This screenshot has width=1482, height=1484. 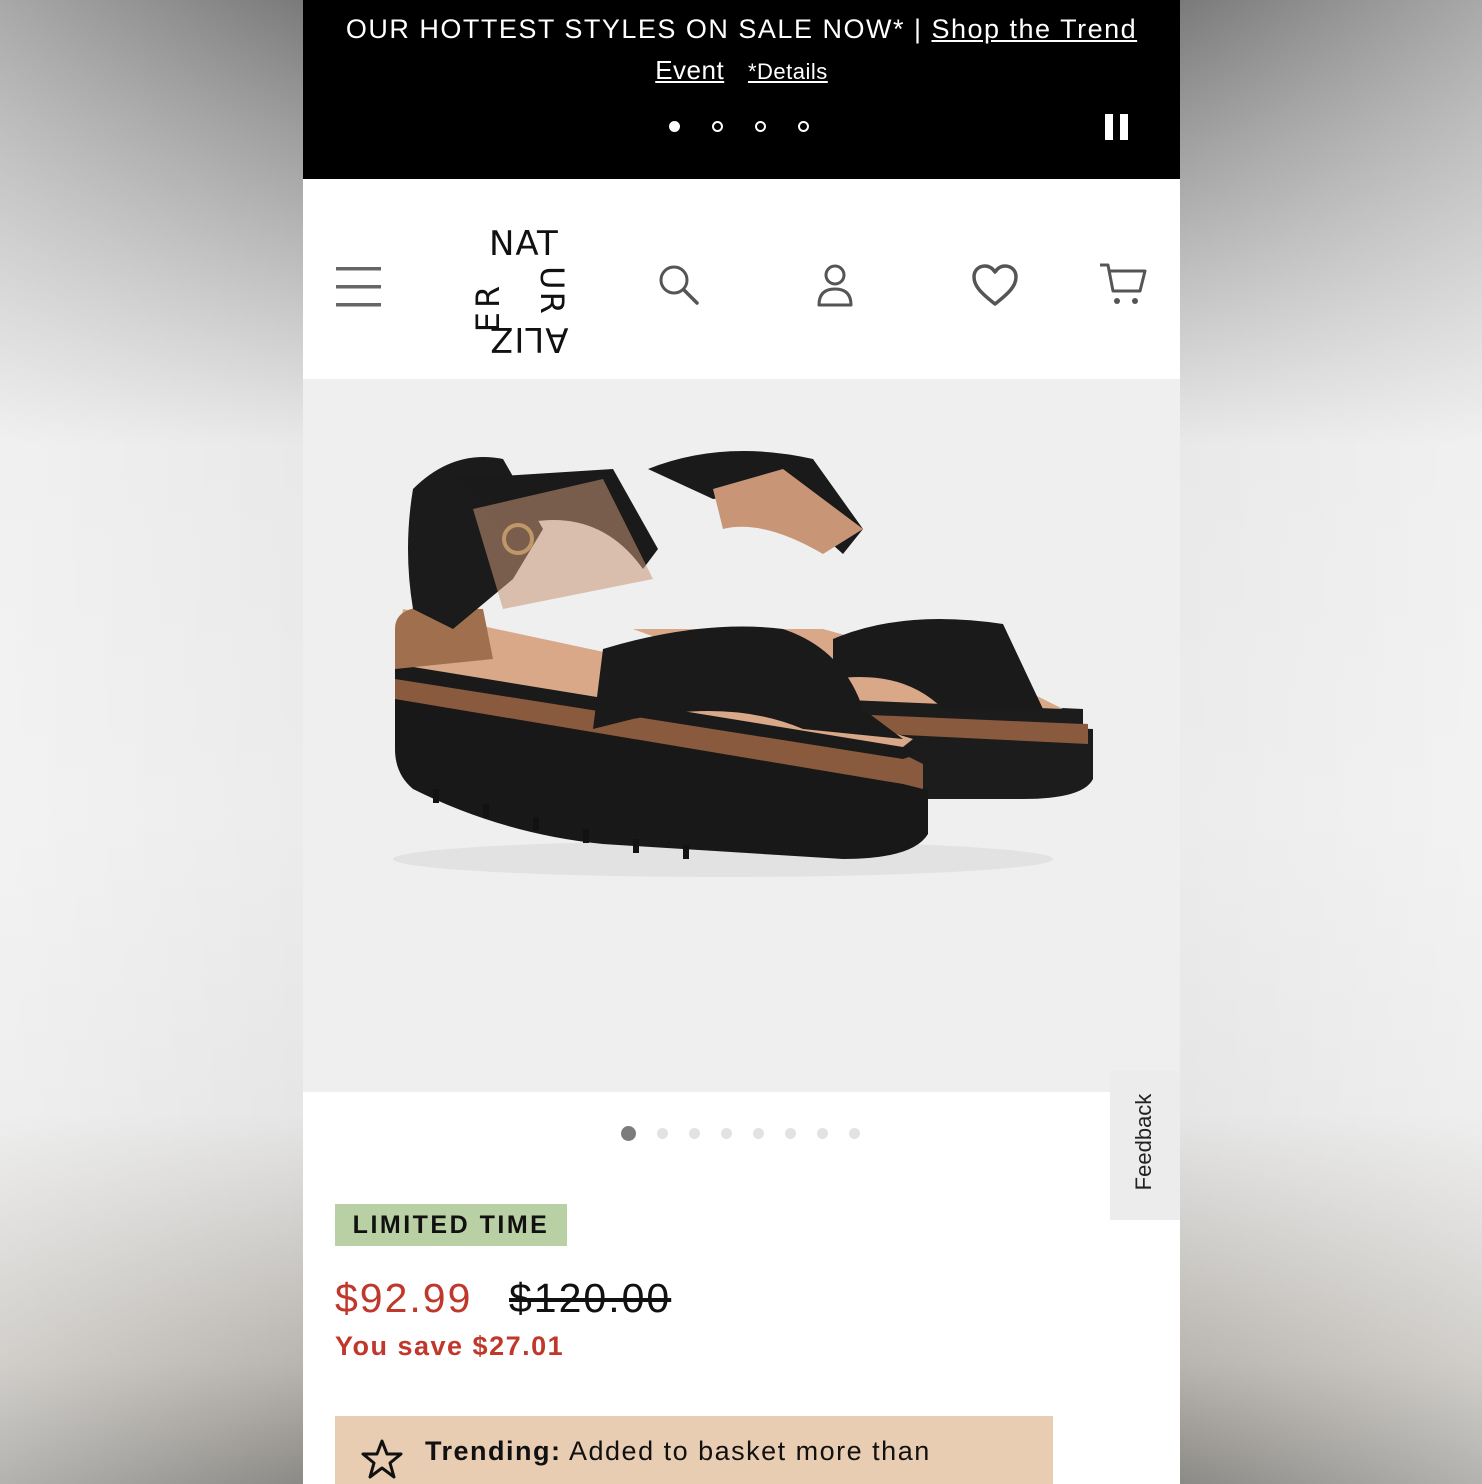 I want to click on feedback-tab: Feedback, so click(x=1145, y=1145).